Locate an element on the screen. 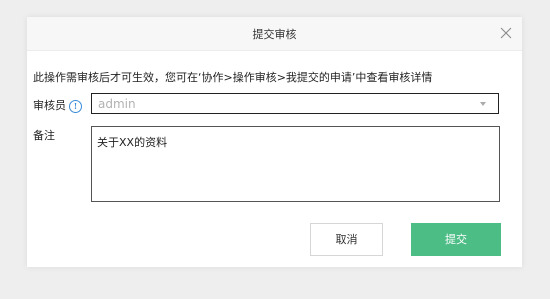  notice-text: 此操作需审核后才可生效，您可在‘协作>操作审核>我提交的申请’中查看审核详情 is located at coordinates (233, 77).